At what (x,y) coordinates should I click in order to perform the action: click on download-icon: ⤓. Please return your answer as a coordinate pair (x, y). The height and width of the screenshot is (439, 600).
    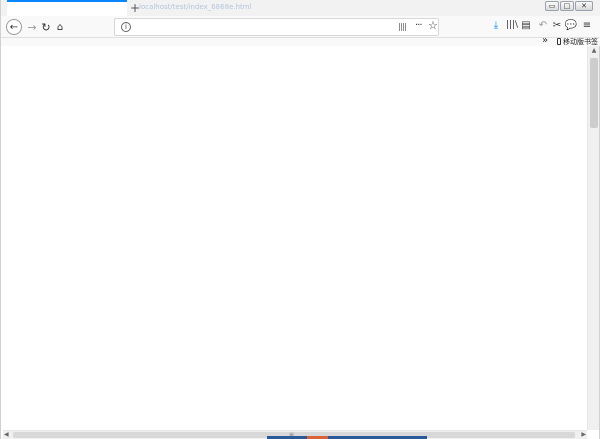
    Looking at the image, I should click on (496, 25).